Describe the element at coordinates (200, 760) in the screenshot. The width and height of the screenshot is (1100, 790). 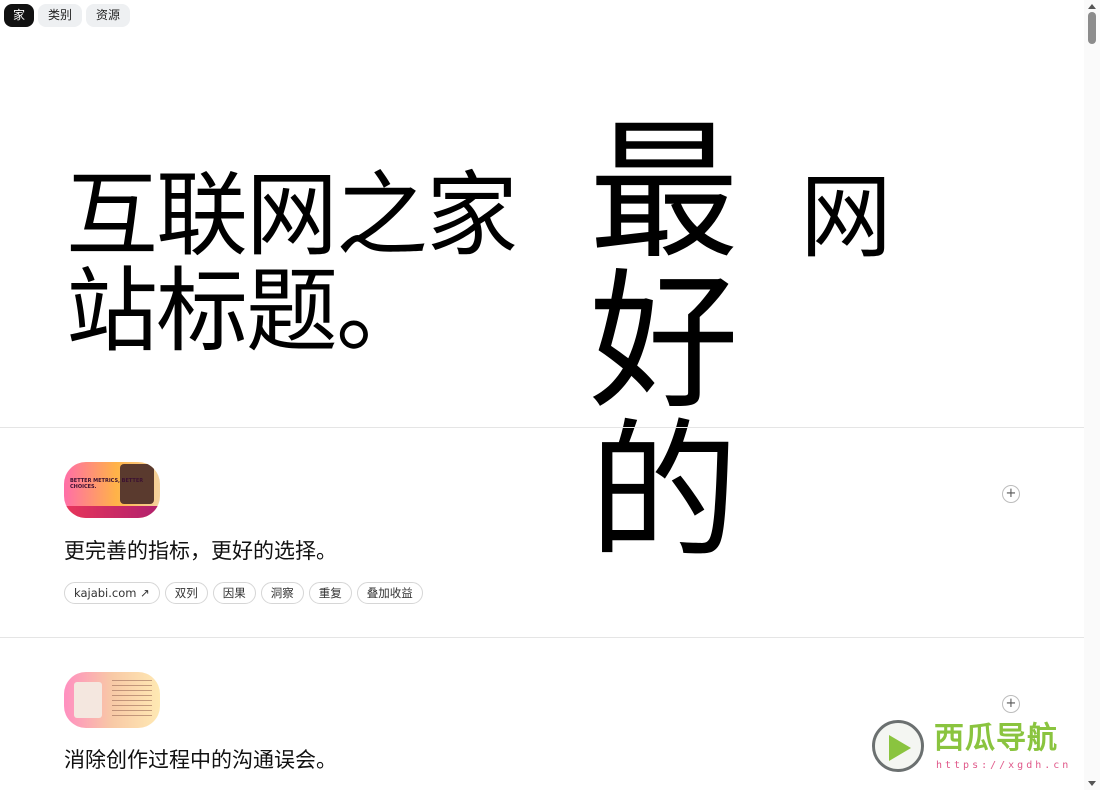
I see `row-title: 消除创作过程中的沟通误会。` at that location.